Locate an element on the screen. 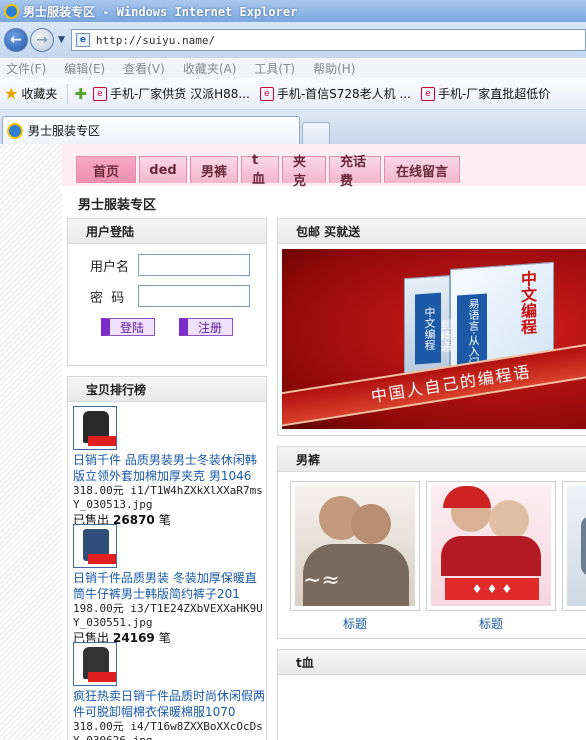 The image size is (586, 740). product-image: ♦ ♦ ♦ is located at coordinates (491, 546).